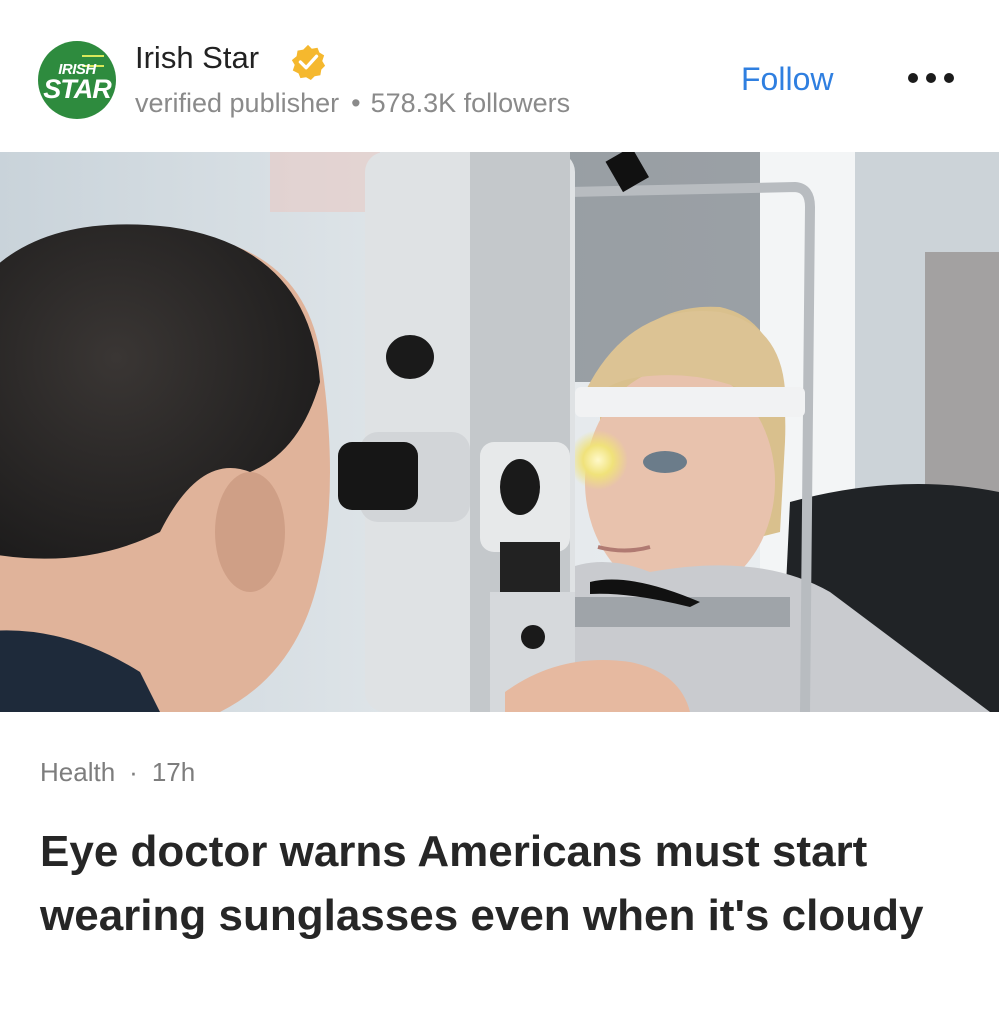 The image size is (999, 1024). I want to click on more-options-icon, so click(931, 78).